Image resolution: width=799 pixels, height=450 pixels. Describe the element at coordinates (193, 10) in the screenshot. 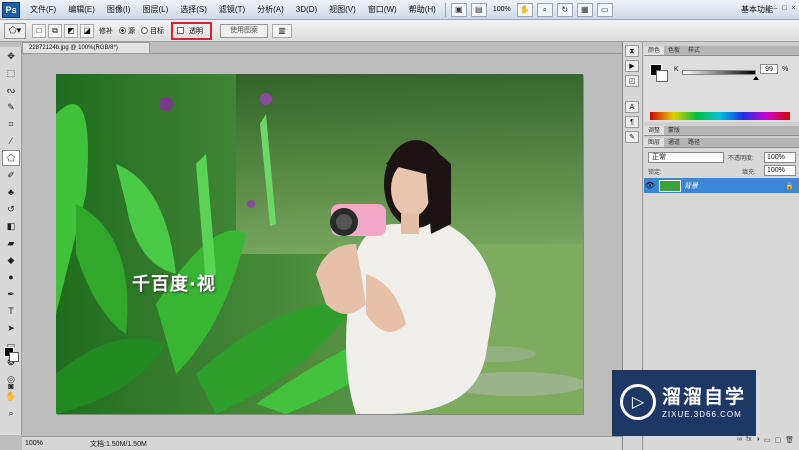

I see `menu-select: 选择(S)` at that location.